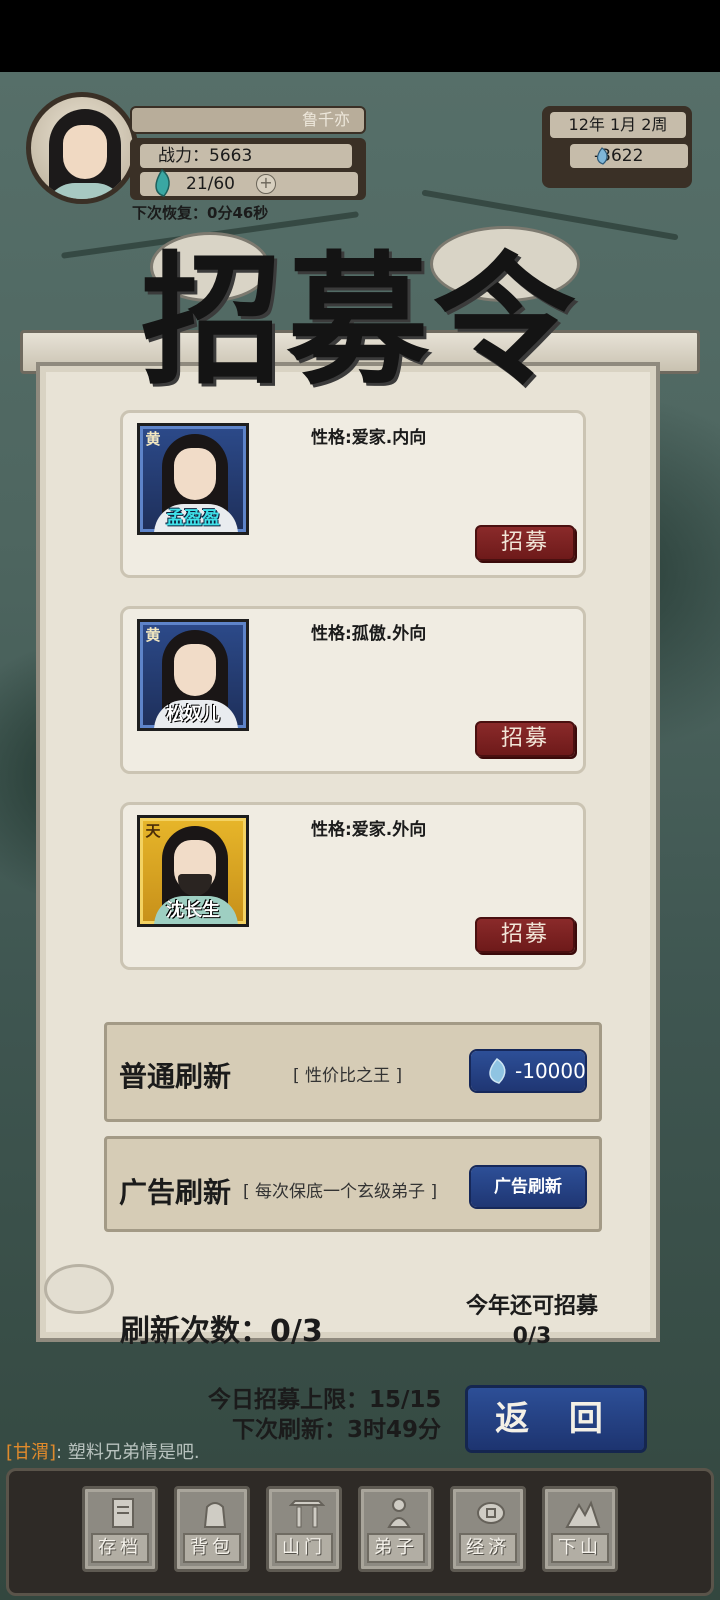  What do you see at coordinates (193, 675) in the screenshot?
I see `candidate-portrait: 黄 松奴儿` at bounding box center [193, 675].